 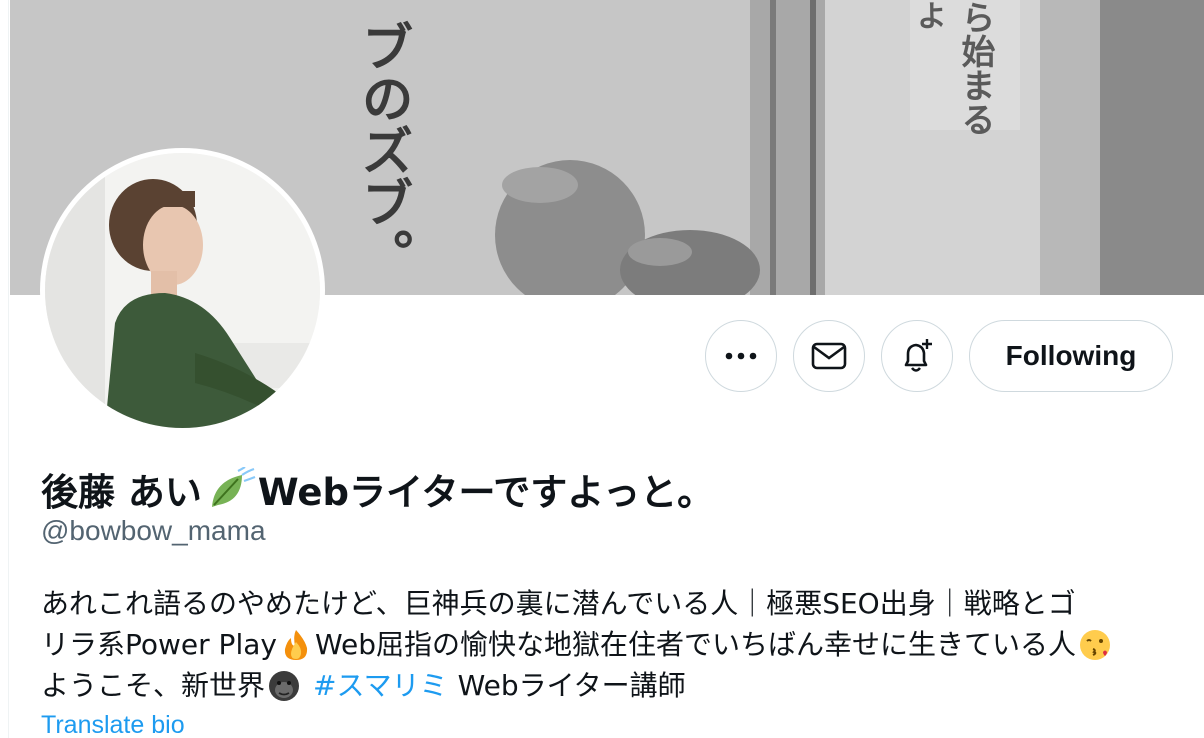 What do you see at coordinates (159, 644) in the screenshot?
I see `bio-text: リラ系Power Play` at bounding box center [159, 644].